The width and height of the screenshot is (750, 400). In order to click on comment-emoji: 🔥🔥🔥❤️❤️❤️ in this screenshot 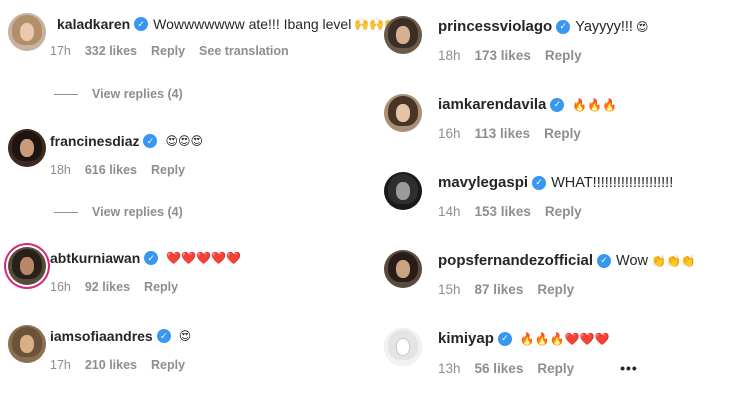, I will do `click(564, 338)`.